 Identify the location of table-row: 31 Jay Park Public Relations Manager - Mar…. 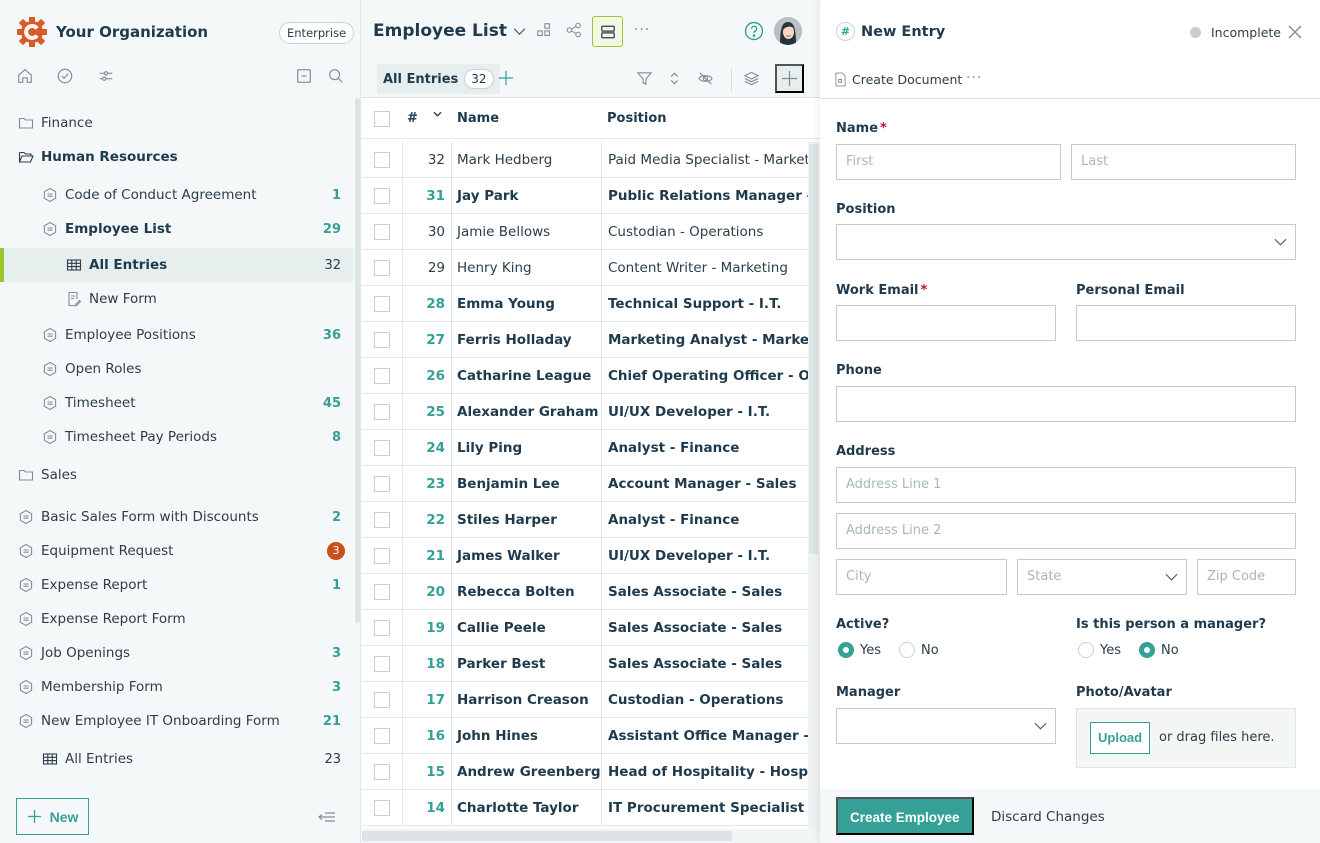
(585, 196).